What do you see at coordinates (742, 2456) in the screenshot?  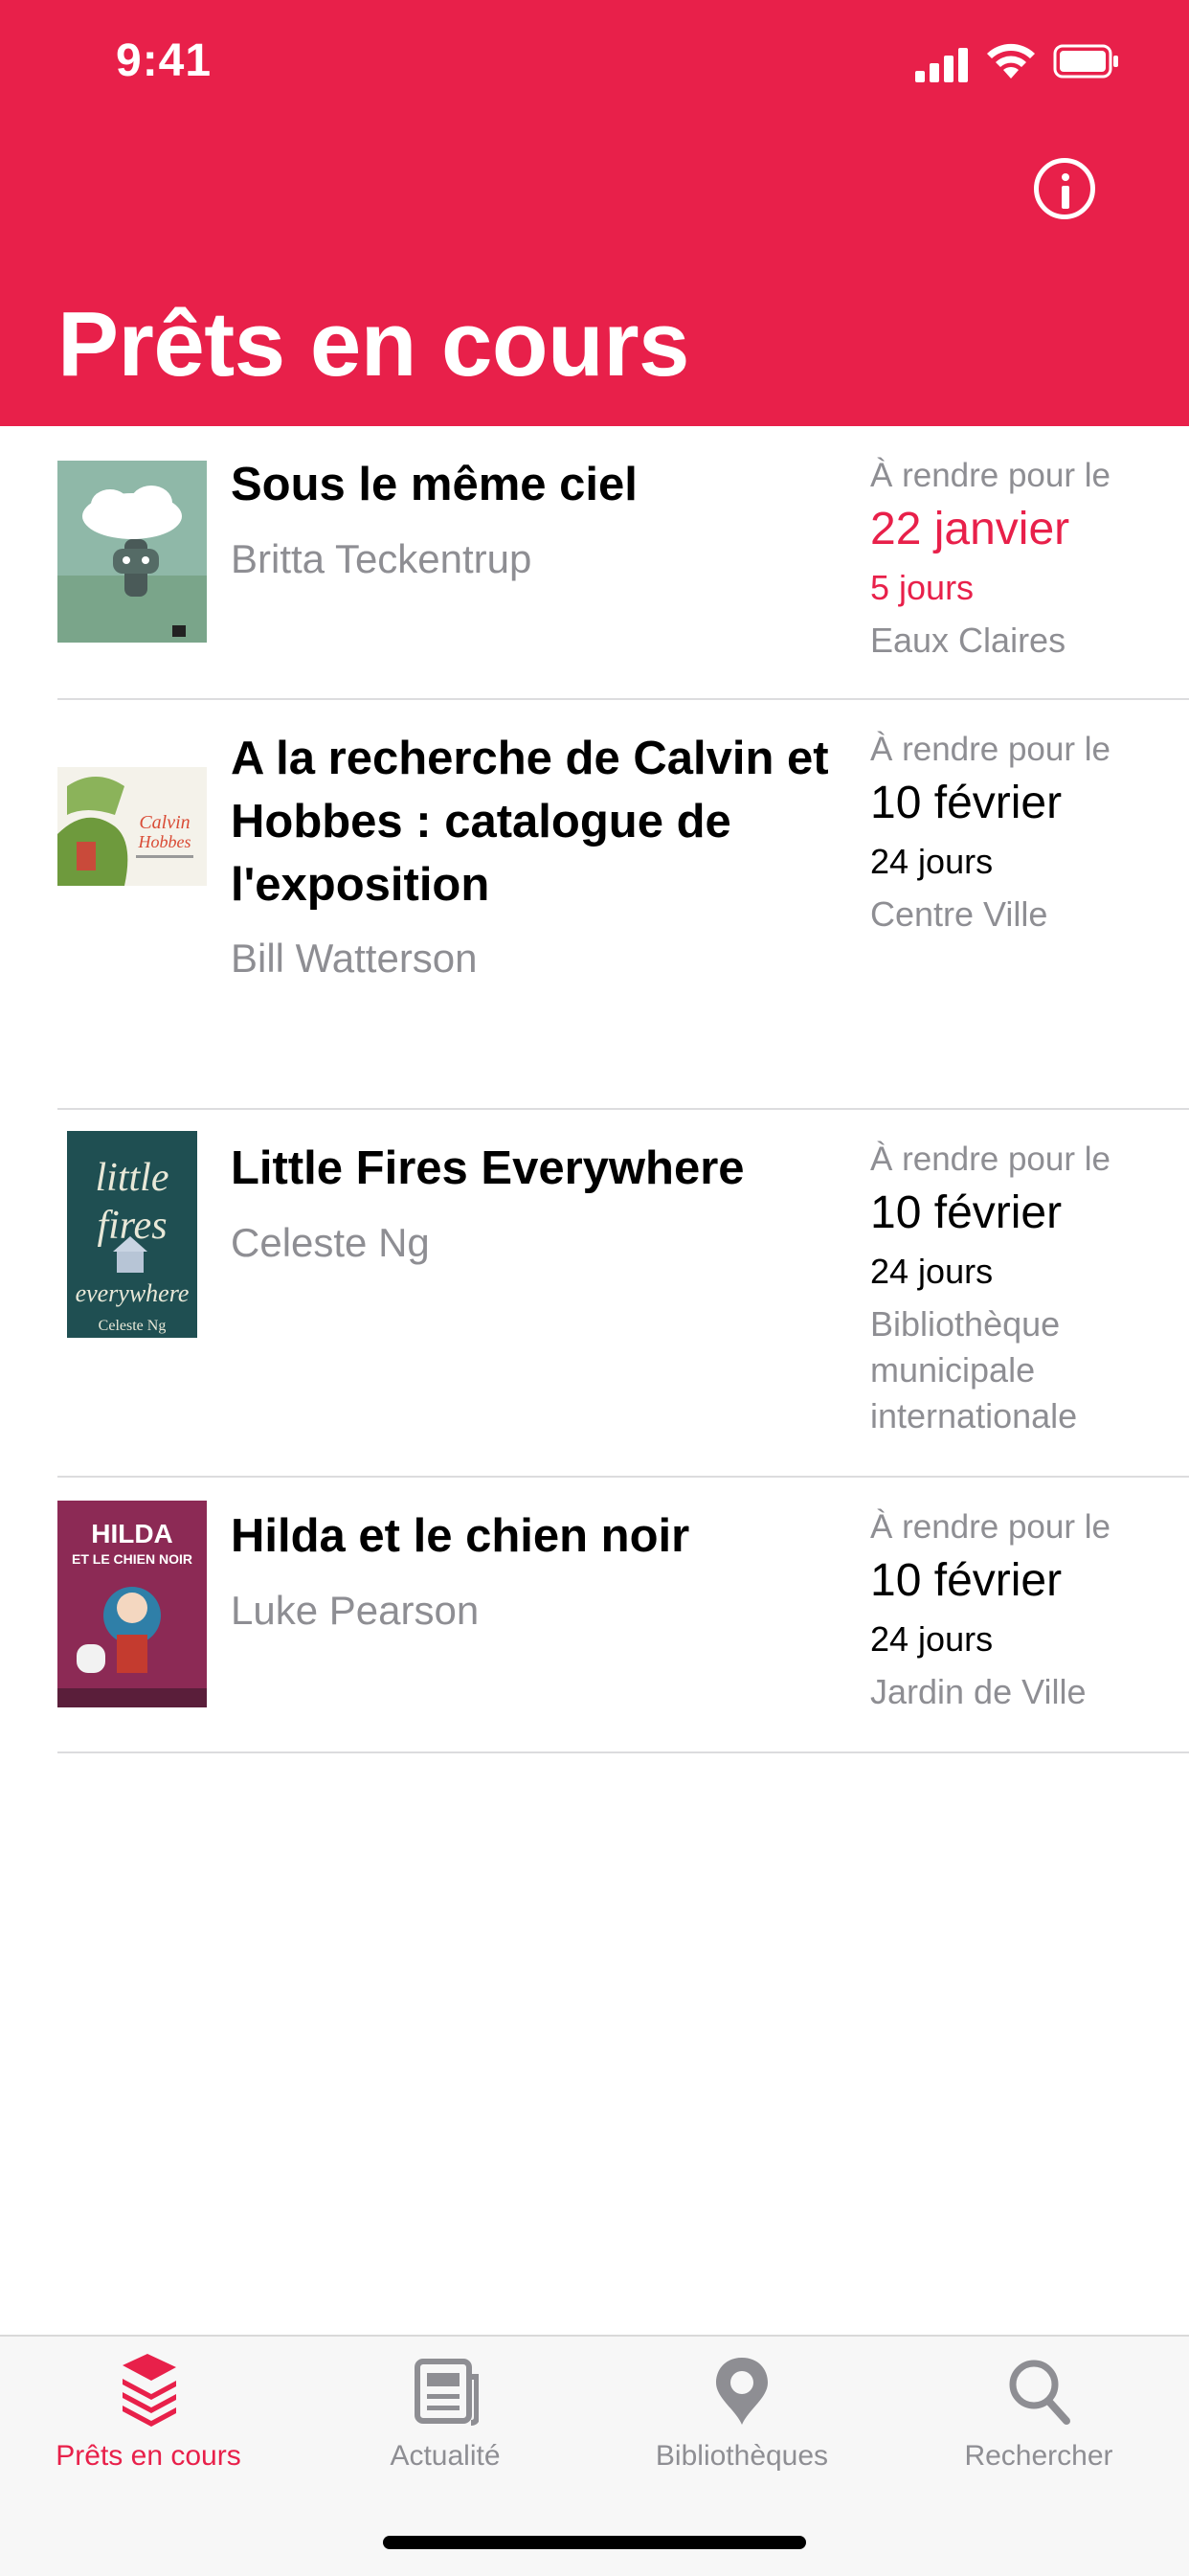 I see `tab-label: Bibliothèques` at bounding box center [742, 2456].